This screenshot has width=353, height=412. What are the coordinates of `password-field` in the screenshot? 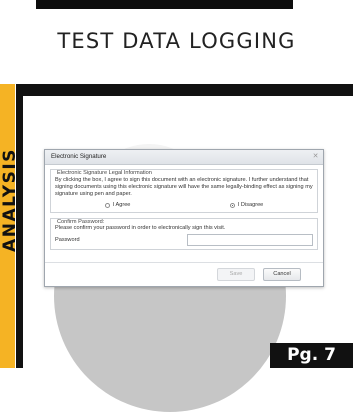 It's located at (250, 240).